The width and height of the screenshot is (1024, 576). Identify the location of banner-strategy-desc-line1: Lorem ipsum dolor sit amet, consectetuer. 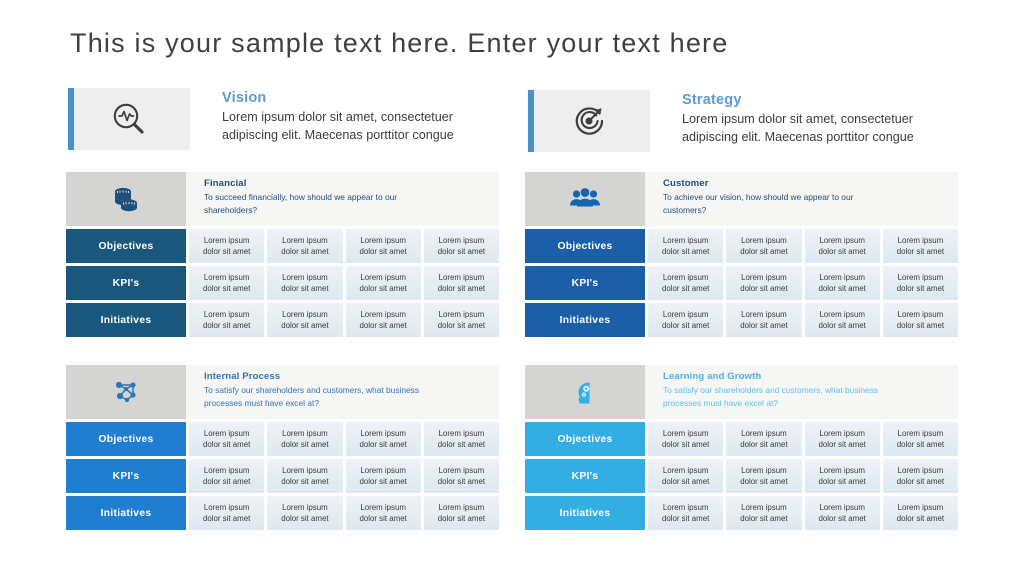
(797, 119).